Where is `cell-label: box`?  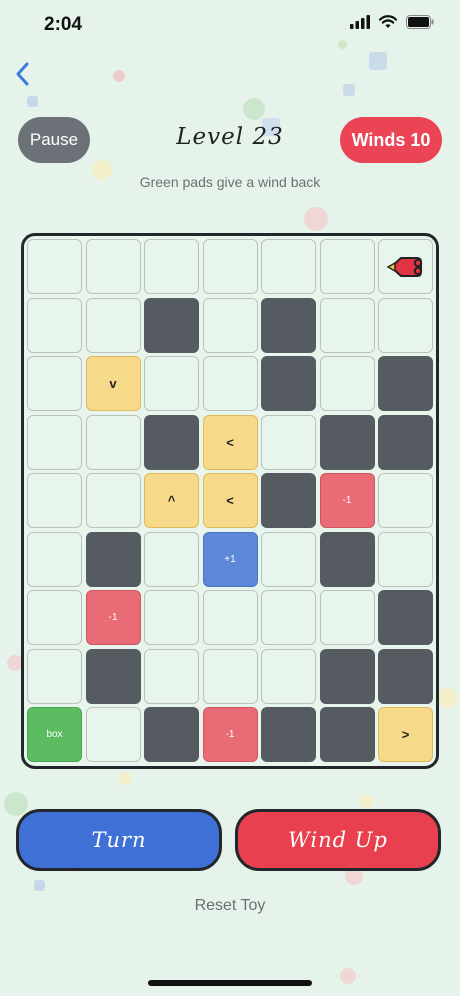
cell-label: box is located at coordinates (54, 734).